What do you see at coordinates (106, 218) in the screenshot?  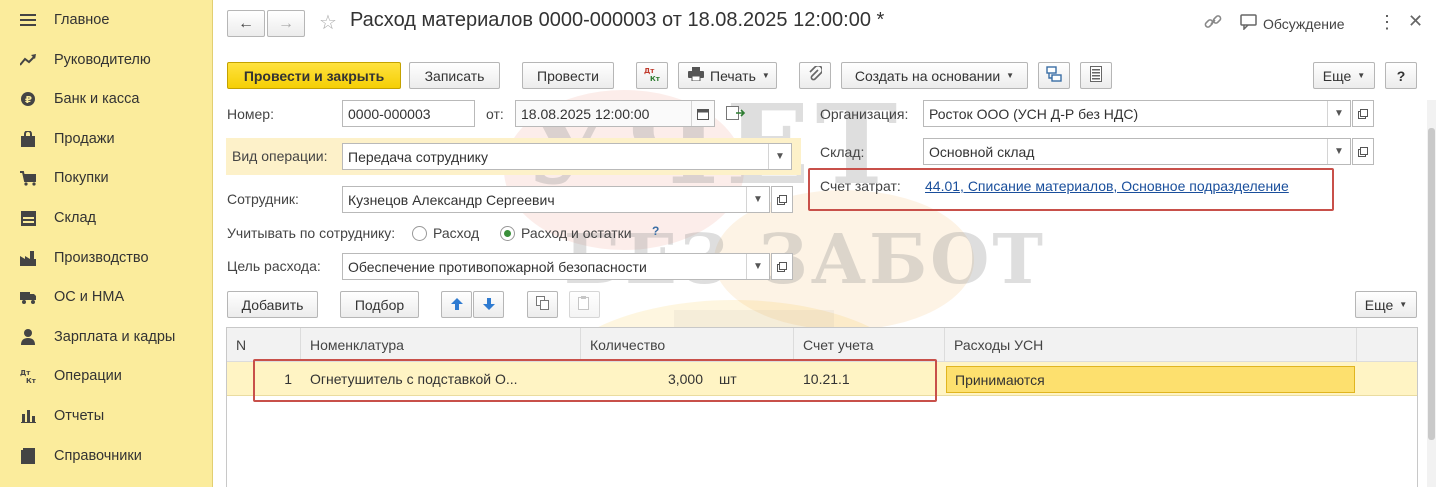 I see `sidebar-item-warehouse: Склад` at bounding box center [106, 218].